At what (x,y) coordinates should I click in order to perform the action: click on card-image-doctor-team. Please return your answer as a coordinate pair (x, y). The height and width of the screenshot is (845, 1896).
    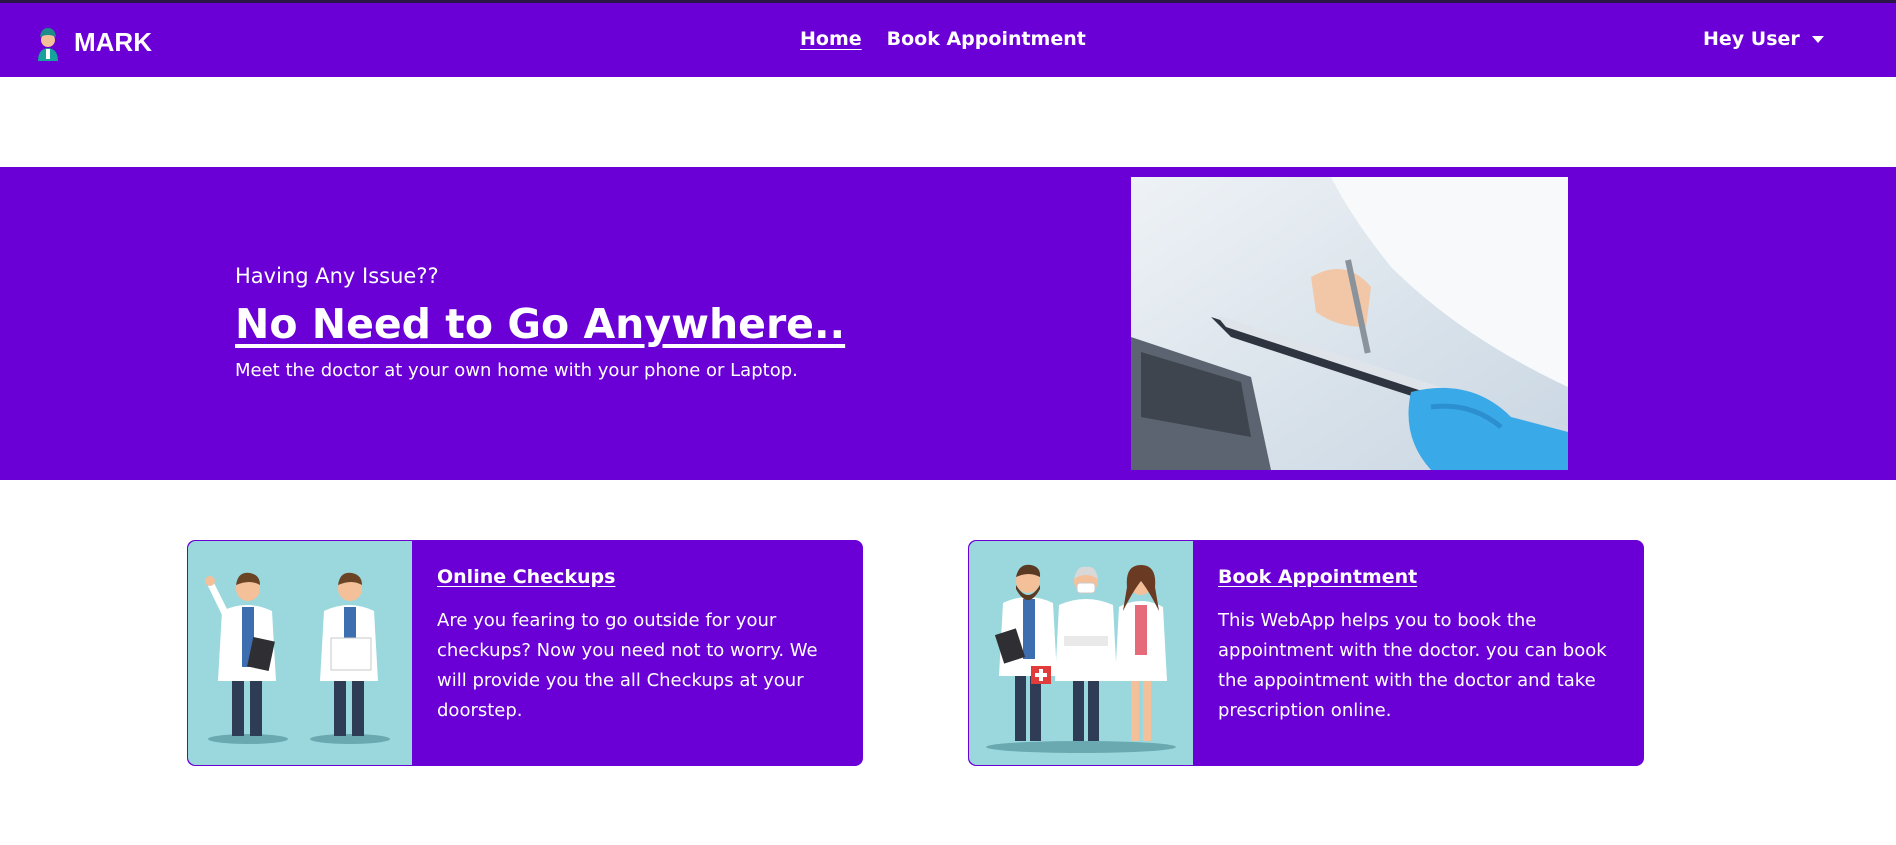
    Looking at the image, I should click on (1081, 653).